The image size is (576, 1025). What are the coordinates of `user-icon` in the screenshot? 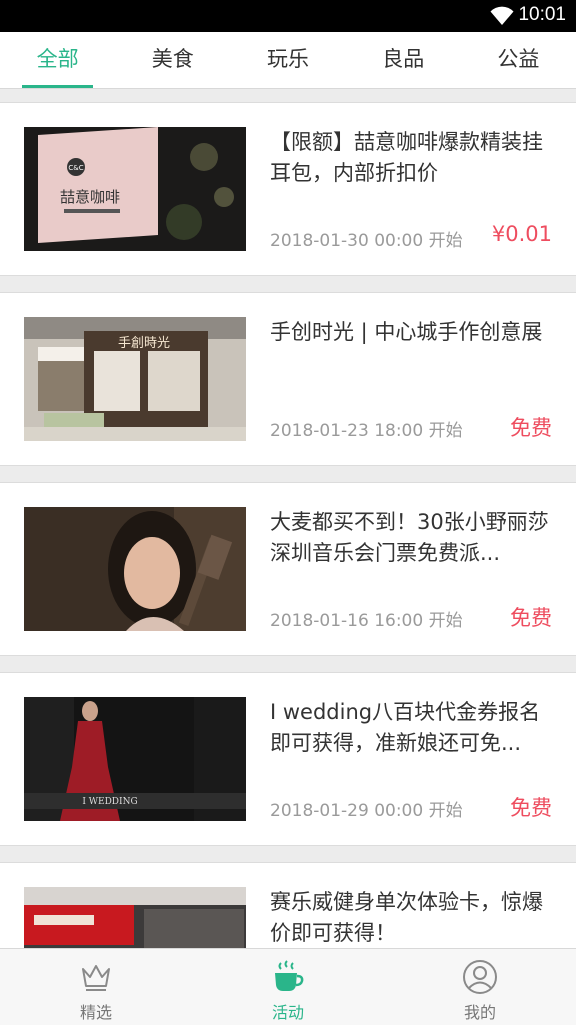 It's located at (480, 977).